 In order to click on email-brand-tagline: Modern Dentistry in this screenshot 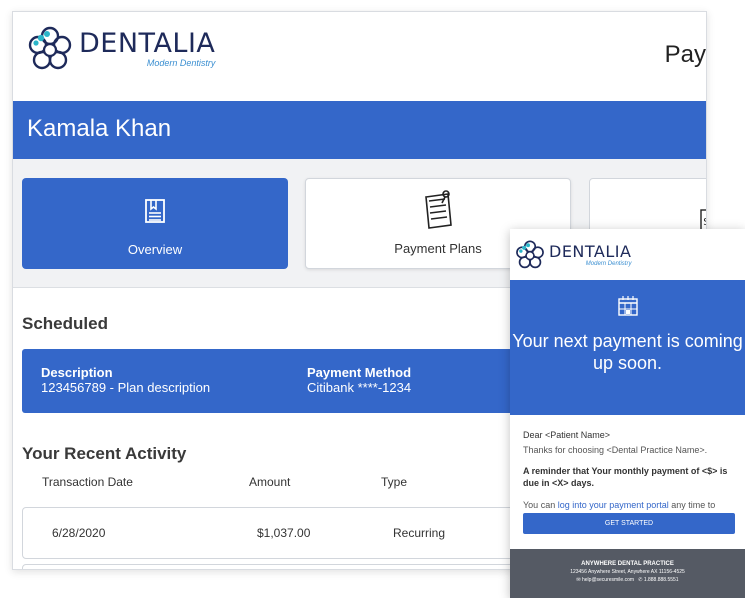, I will do `click(608, 264)`.